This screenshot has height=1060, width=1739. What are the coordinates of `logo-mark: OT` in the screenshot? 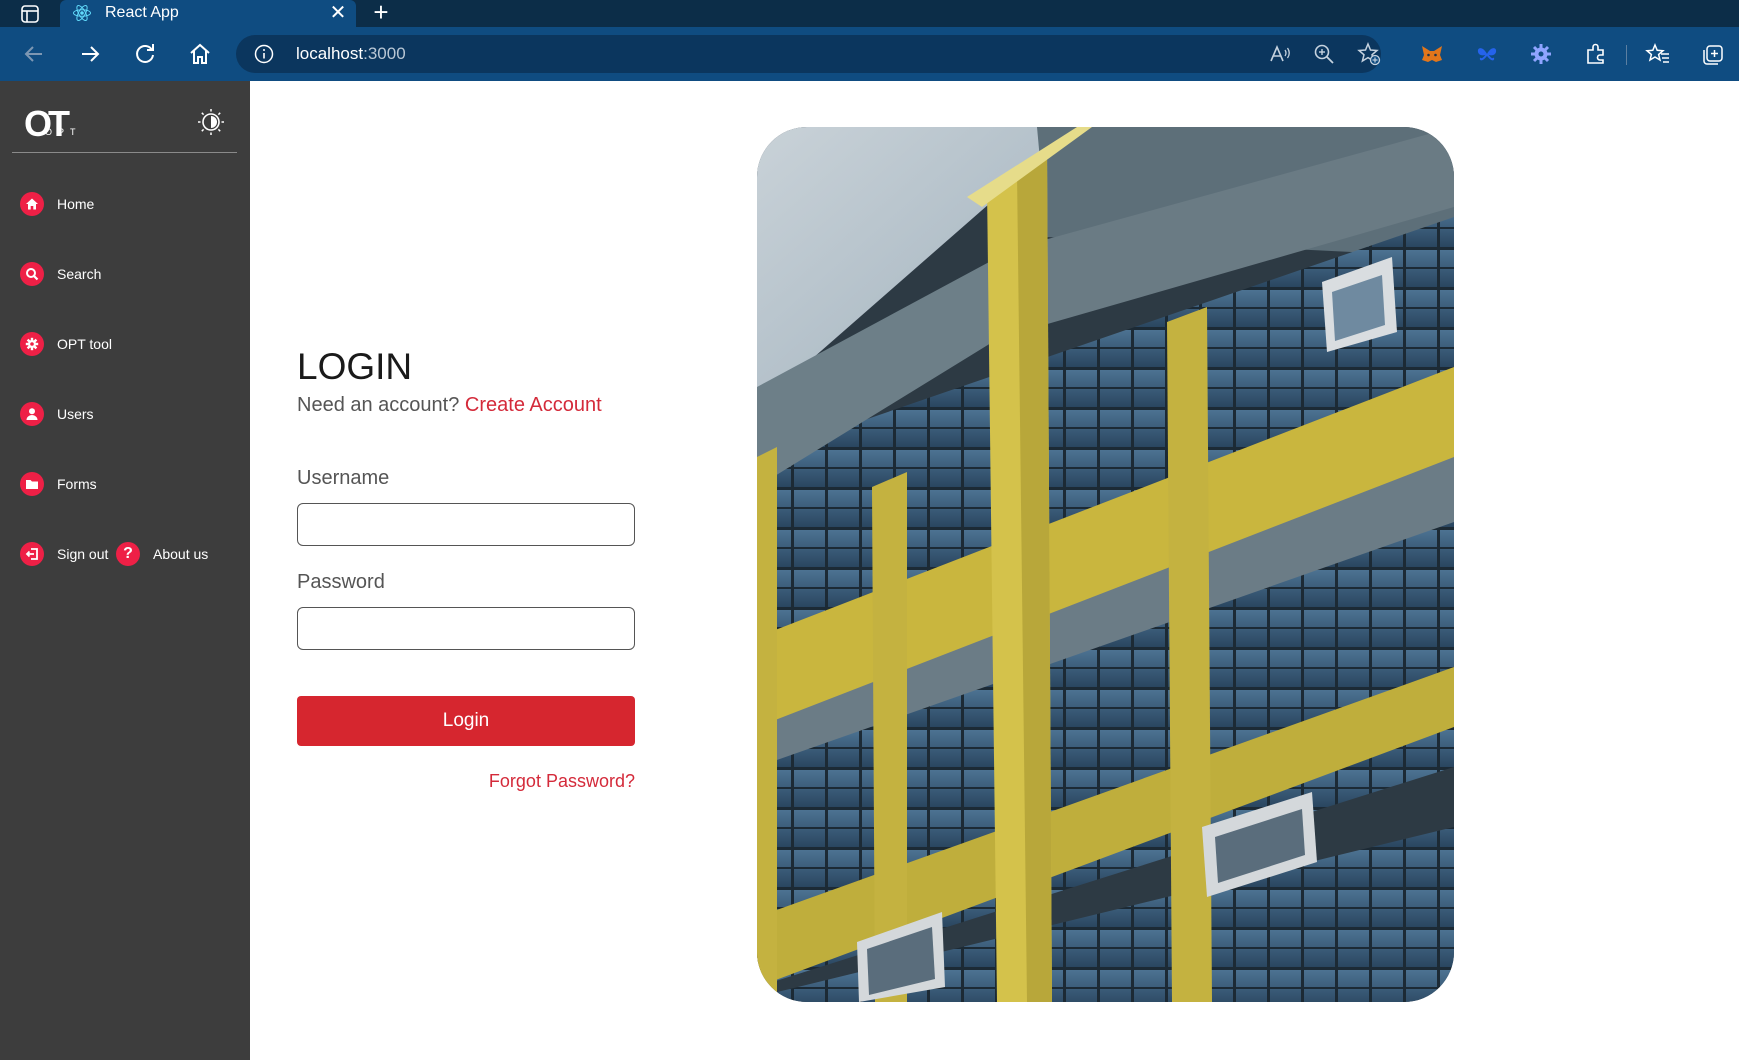 It's located at (47, 123).